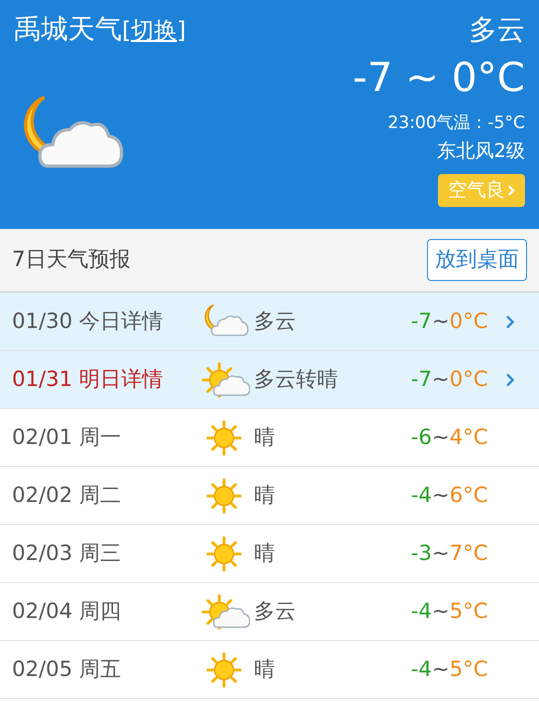 The image size is (539, 706). What do you see at coordinates (456, 123) in the screenshot?
I see `current-temperature: 23:00气温：-5°C` at bounding box center [456, 123].